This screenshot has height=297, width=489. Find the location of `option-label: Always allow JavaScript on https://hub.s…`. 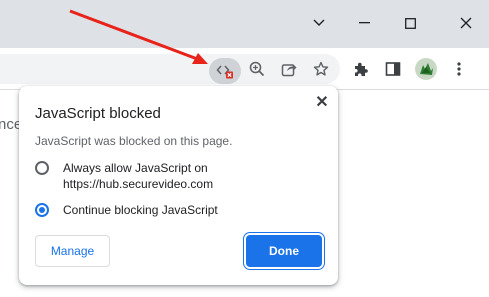

option-label: Always allow JavaScript on https://hub.s… is located at coordinates (138, 176).